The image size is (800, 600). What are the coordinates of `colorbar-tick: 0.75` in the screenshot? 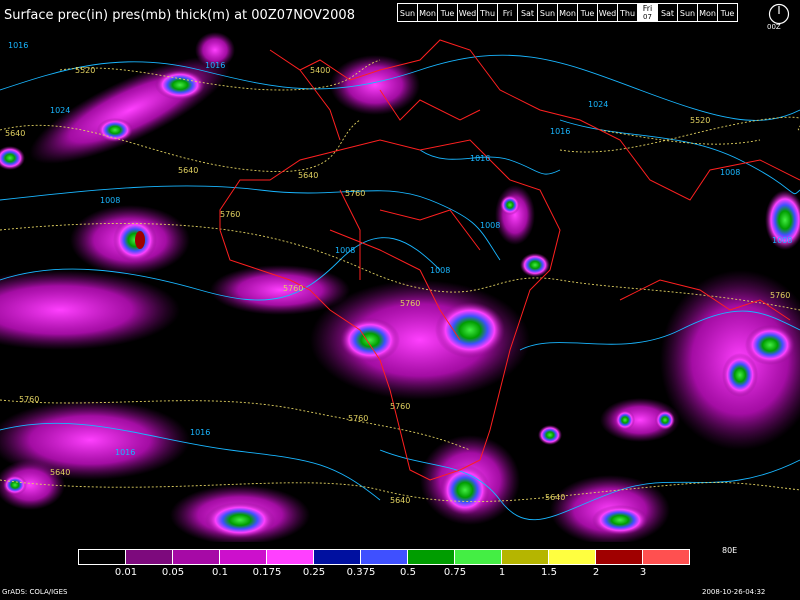 It's located at (455, 572).